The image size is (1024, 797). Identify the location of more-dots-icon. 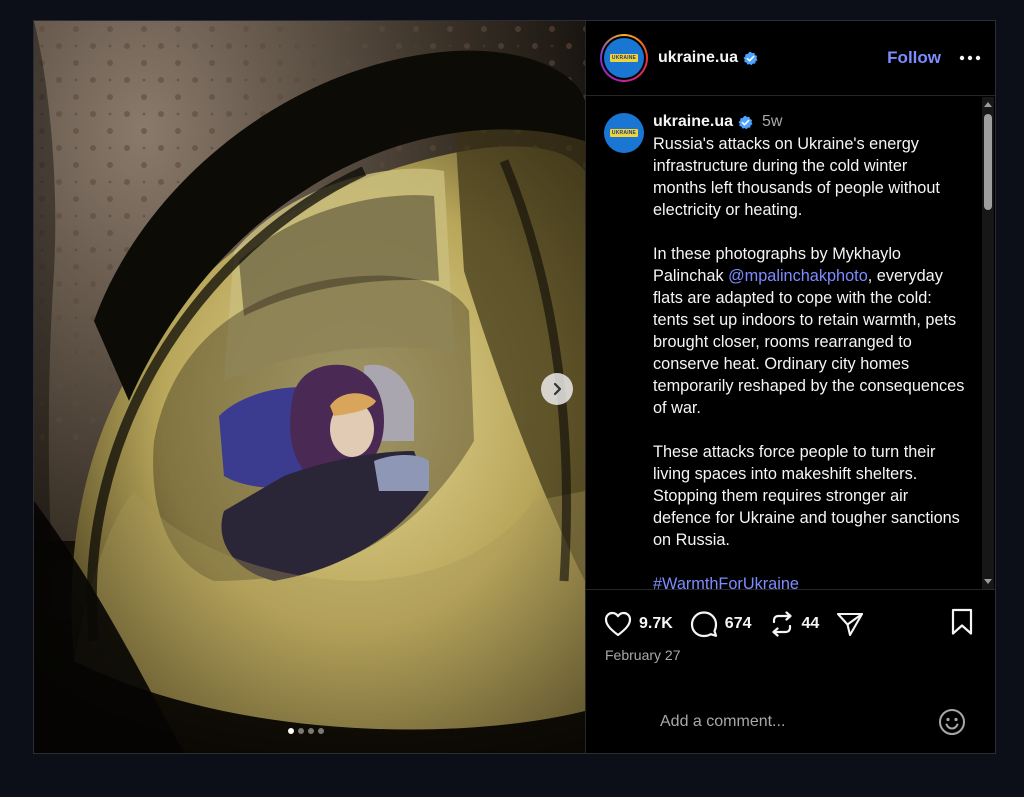
(970, 58).